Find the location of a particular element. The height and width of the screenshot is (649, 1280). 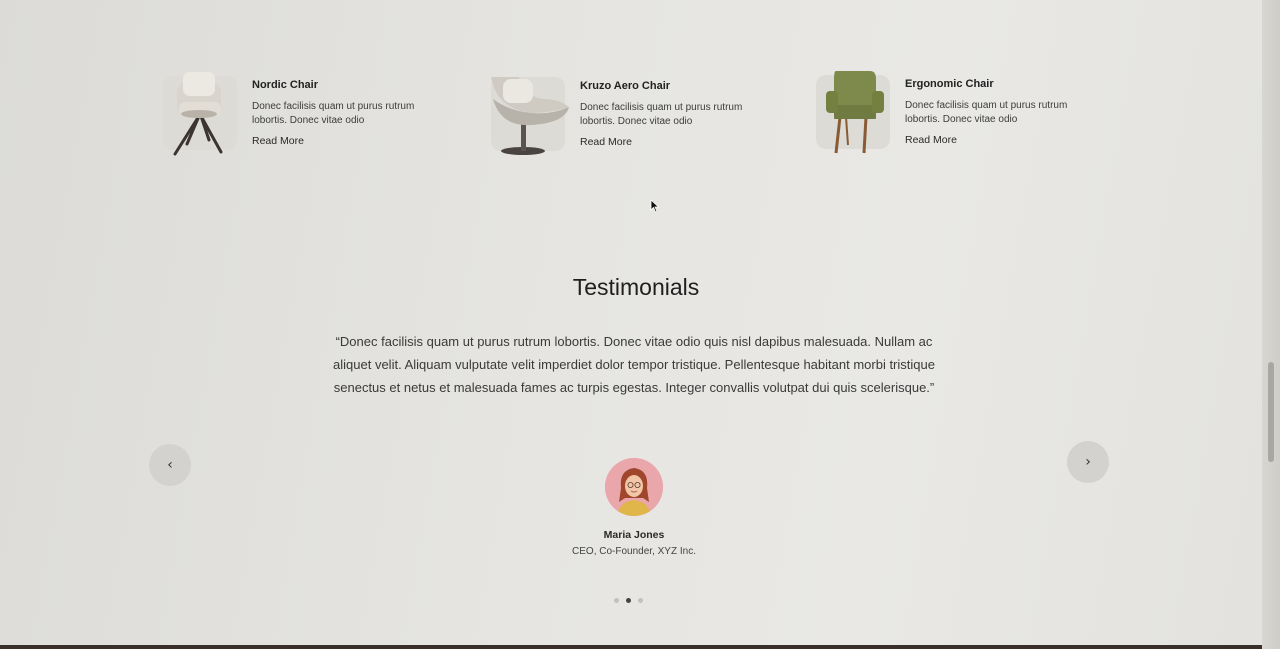

product-name: Ergonomic Chair is located at coordinates (949, 84).